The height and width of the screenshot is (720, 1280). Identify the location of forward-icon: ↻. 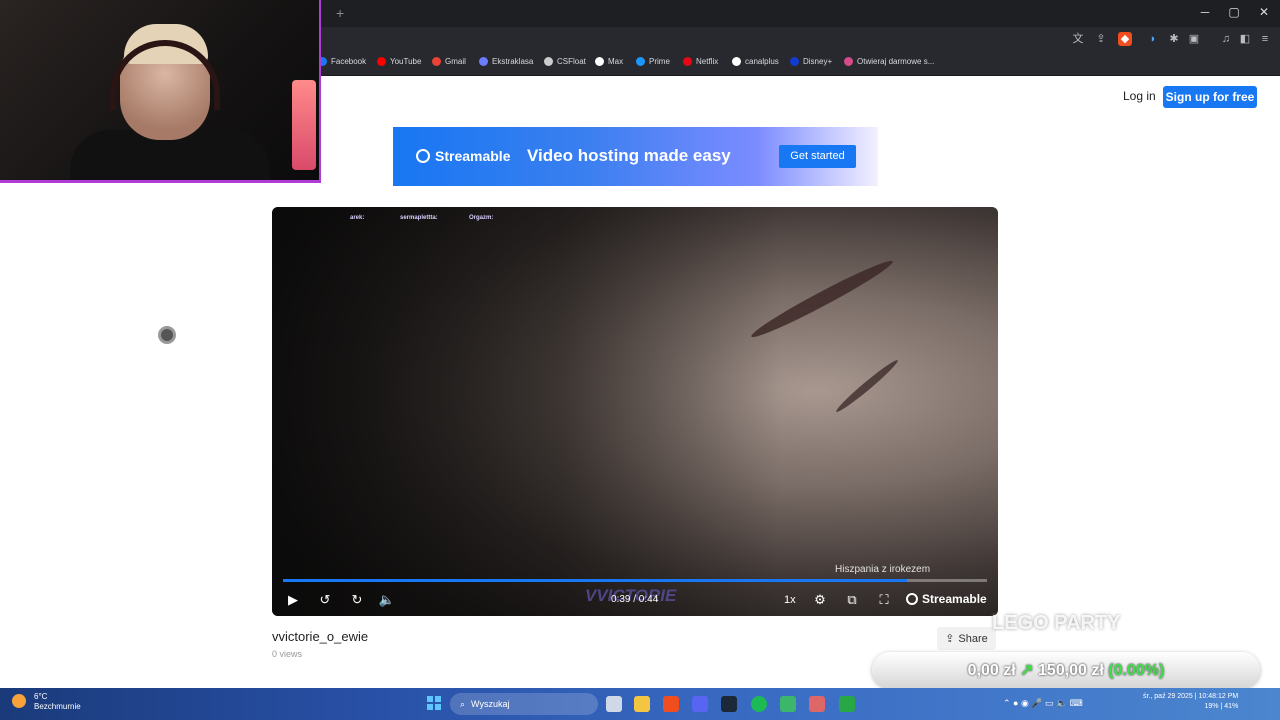
(357, 600).